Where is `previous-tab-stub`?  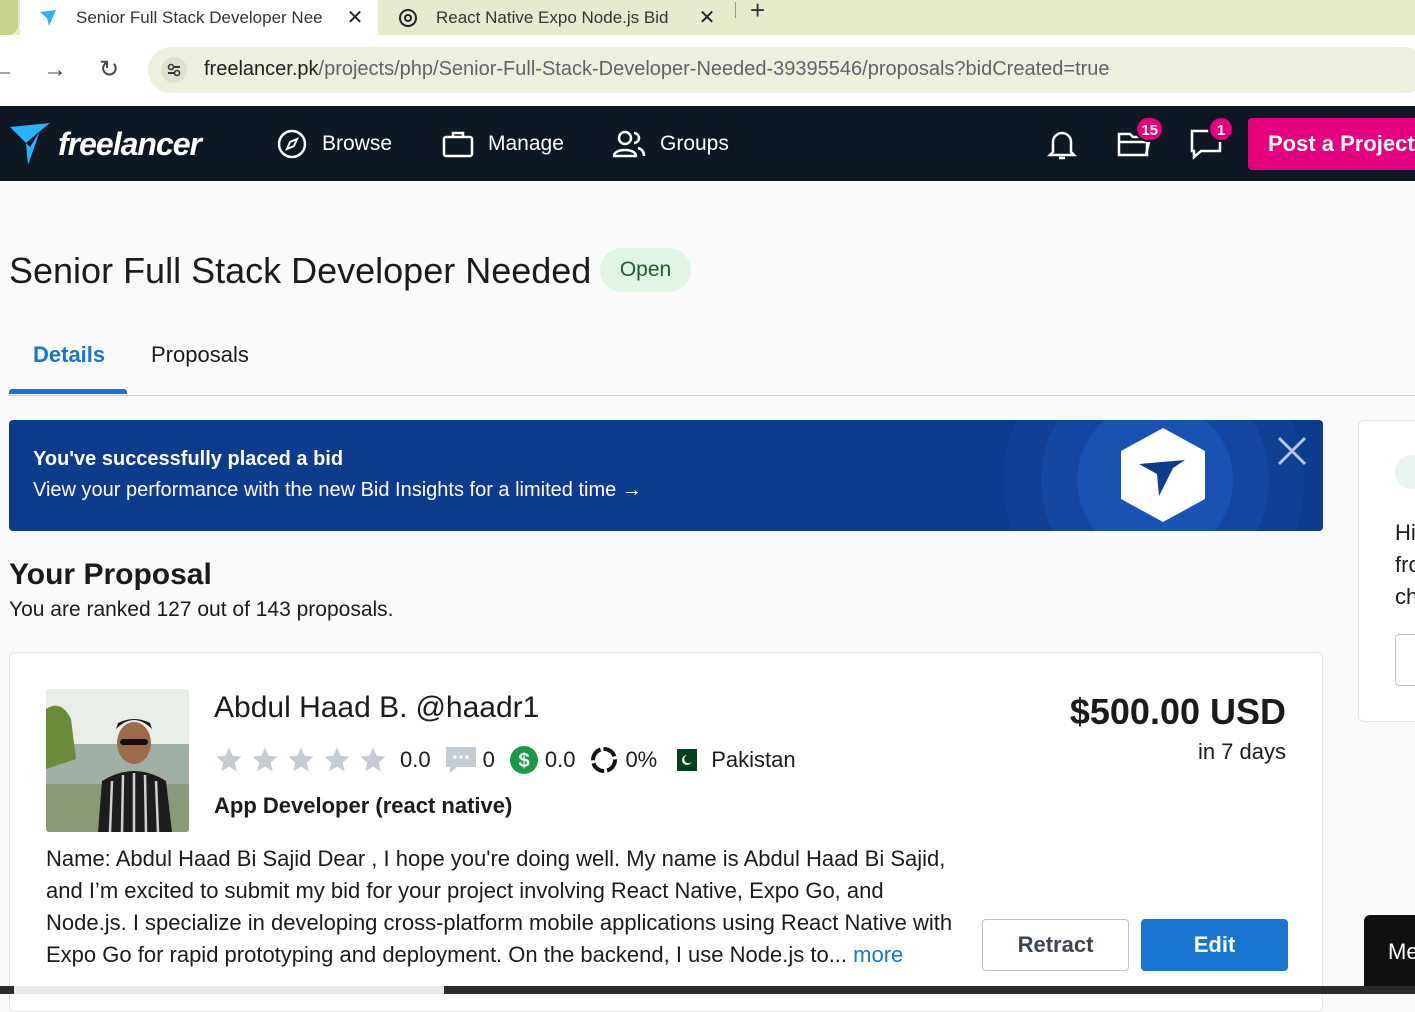 previous-tab-stub is located at coordinates (9, 17).